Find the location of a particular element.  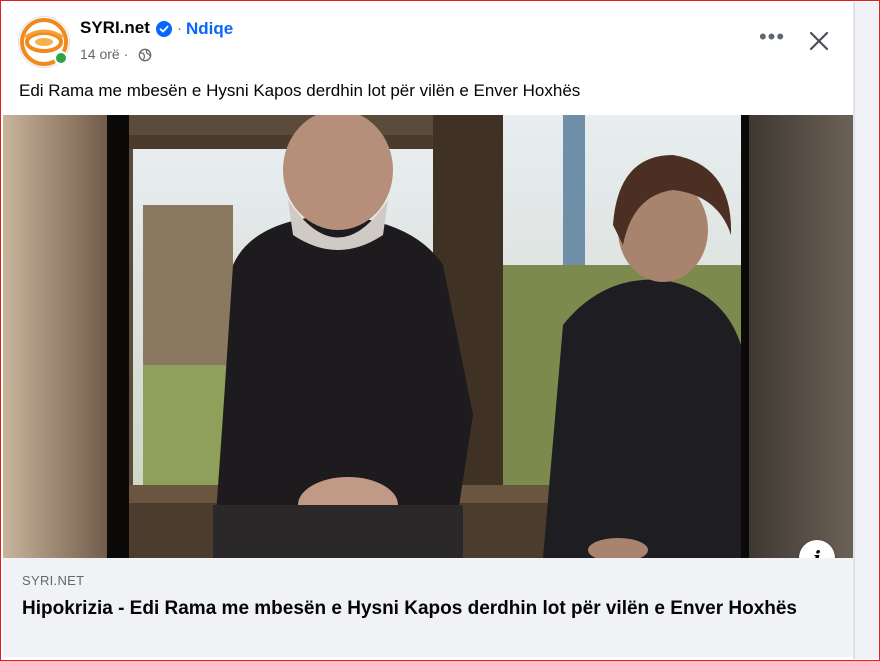

link-domain: SYRI.NET is located at coordinates (53, 580).